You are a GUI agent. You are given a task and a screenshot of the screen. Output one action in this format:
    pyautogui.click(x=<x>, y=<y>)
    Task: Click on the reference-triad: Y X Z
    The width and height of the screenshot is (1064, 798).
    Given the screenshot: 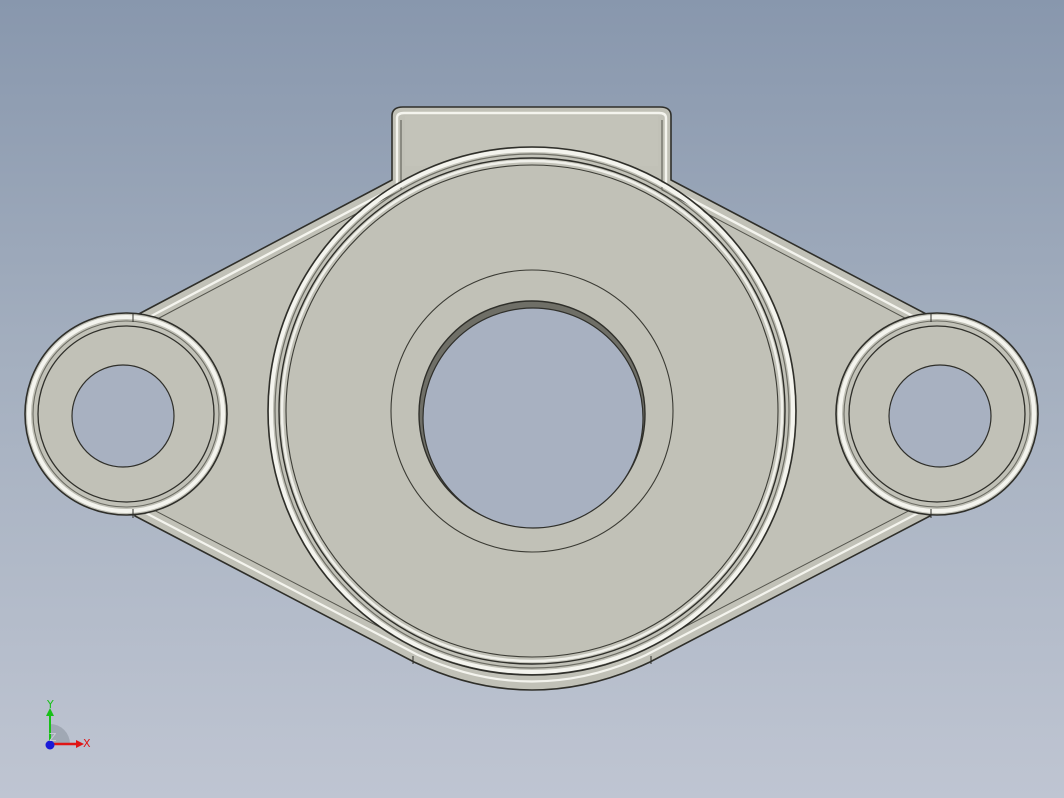 What is the action you would take?
    pyautogui.click(x=68, y=724)
    